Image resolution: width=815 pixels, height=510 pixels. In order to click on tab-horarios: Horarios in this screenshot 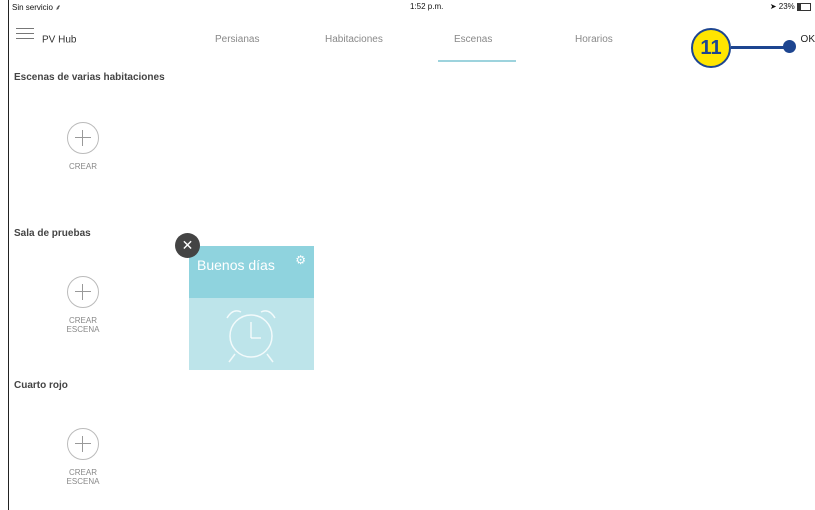, I will do `click(594, 39)`.